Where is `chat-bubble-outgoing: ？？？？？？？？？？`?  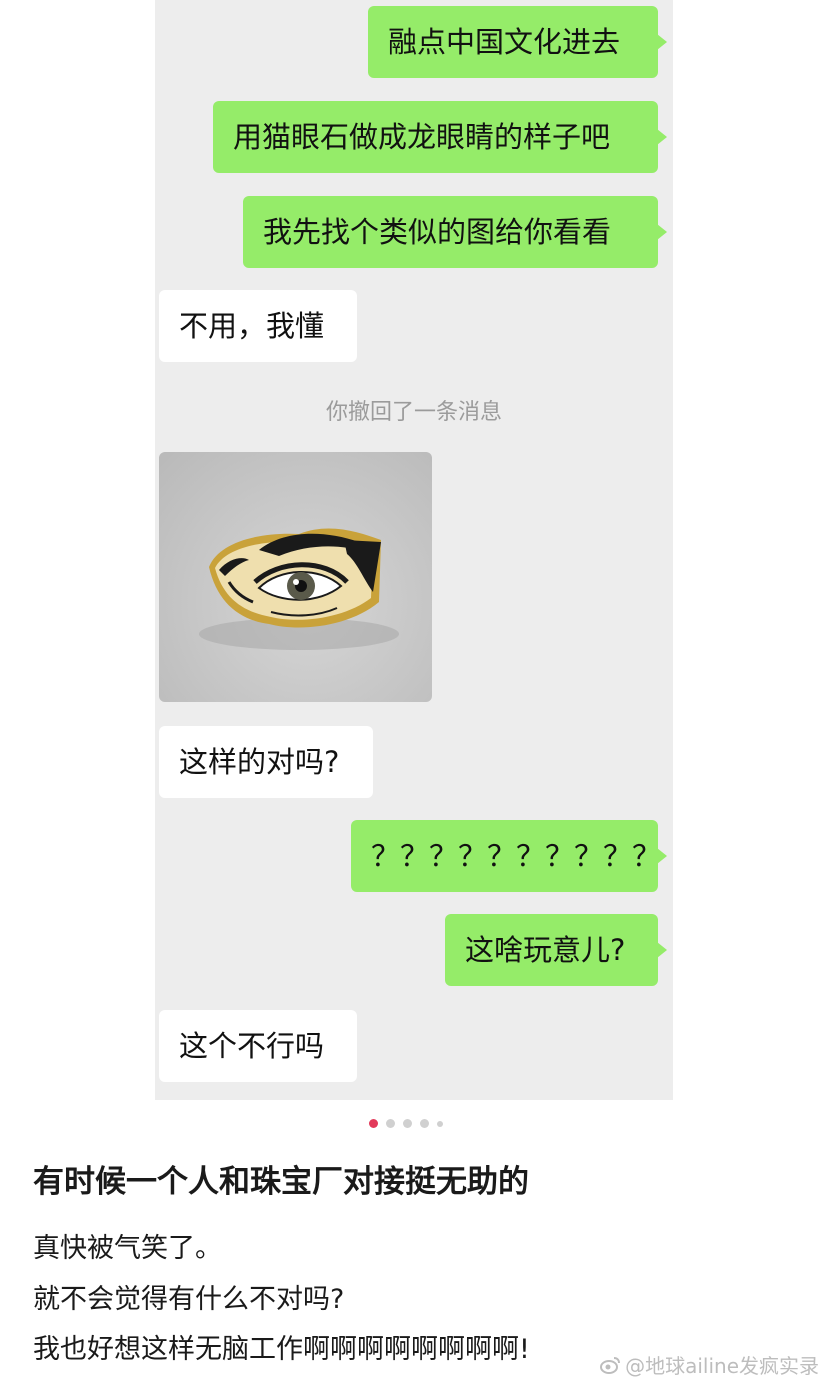 chat-bubble-outgoing: ？？？？？？？？？？ is located at coordinates (509, 856).